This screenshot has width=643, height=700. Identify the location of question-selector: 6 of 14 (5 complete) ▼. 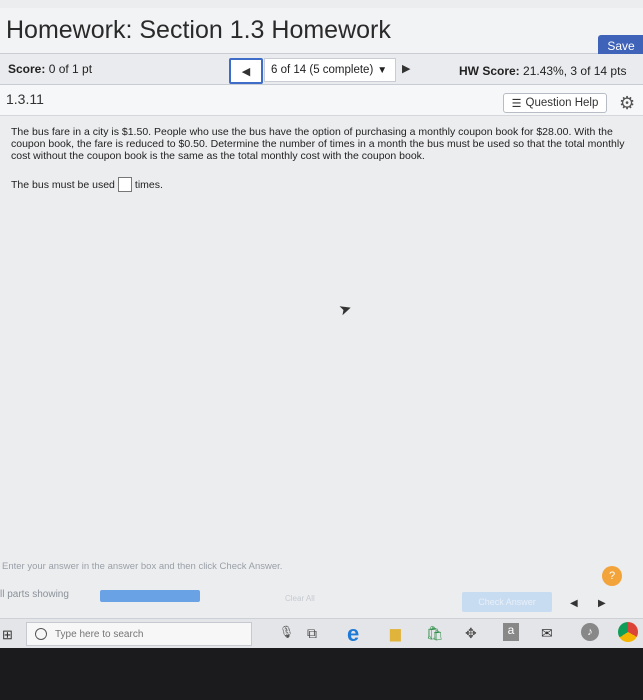
(330, 70).